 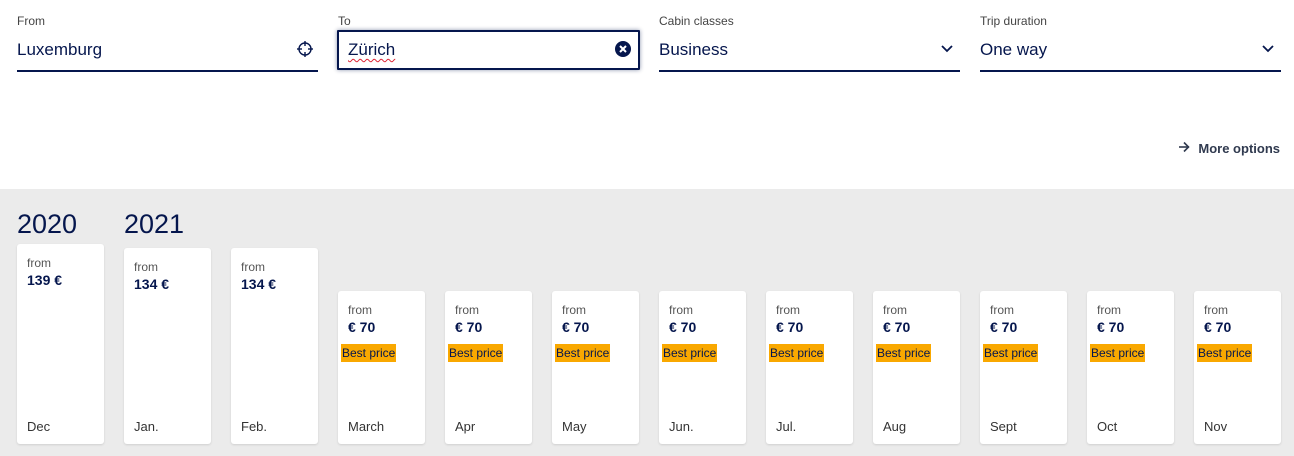 I want to click on from-field: From Luxemburg, so click(x=167, y=36).